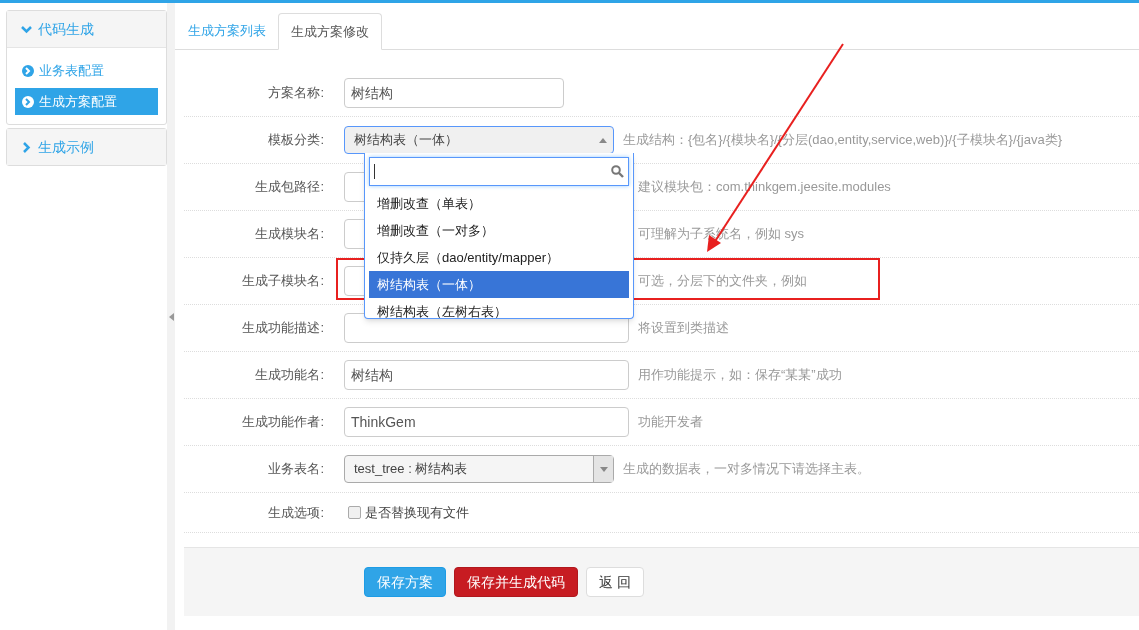  What do you see at coordinates (615, 582) in the screenshot?
I see `button: 返 回` at bounding box center [615, 582].